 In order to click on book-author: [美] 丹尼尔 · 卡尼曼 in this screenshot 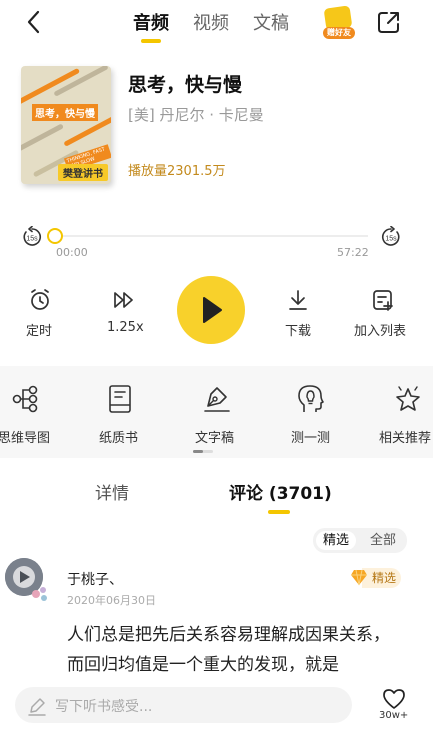, I will do `click(196, 115)`.